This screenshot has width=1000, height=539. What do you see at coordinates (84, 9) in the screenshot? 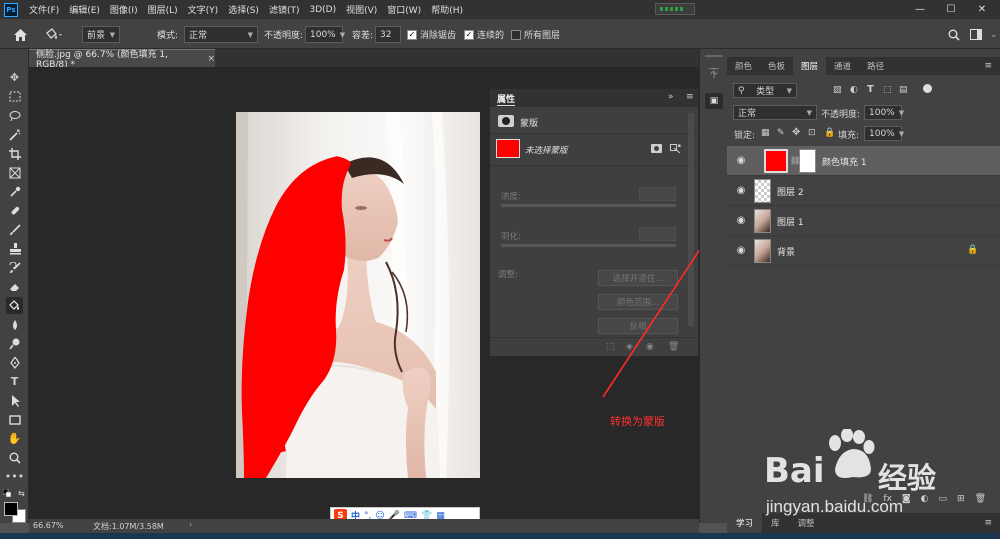
I see `menu-edit: 编辑(E)` at bounding box center [84, 9].